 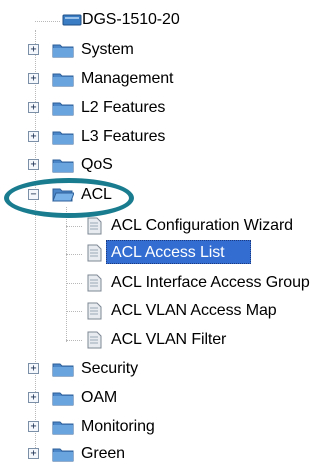 What do you see at coordinates (33, 194) in the screenshot?
I see `collapse-icon: −` at bounding box center [33, 194].